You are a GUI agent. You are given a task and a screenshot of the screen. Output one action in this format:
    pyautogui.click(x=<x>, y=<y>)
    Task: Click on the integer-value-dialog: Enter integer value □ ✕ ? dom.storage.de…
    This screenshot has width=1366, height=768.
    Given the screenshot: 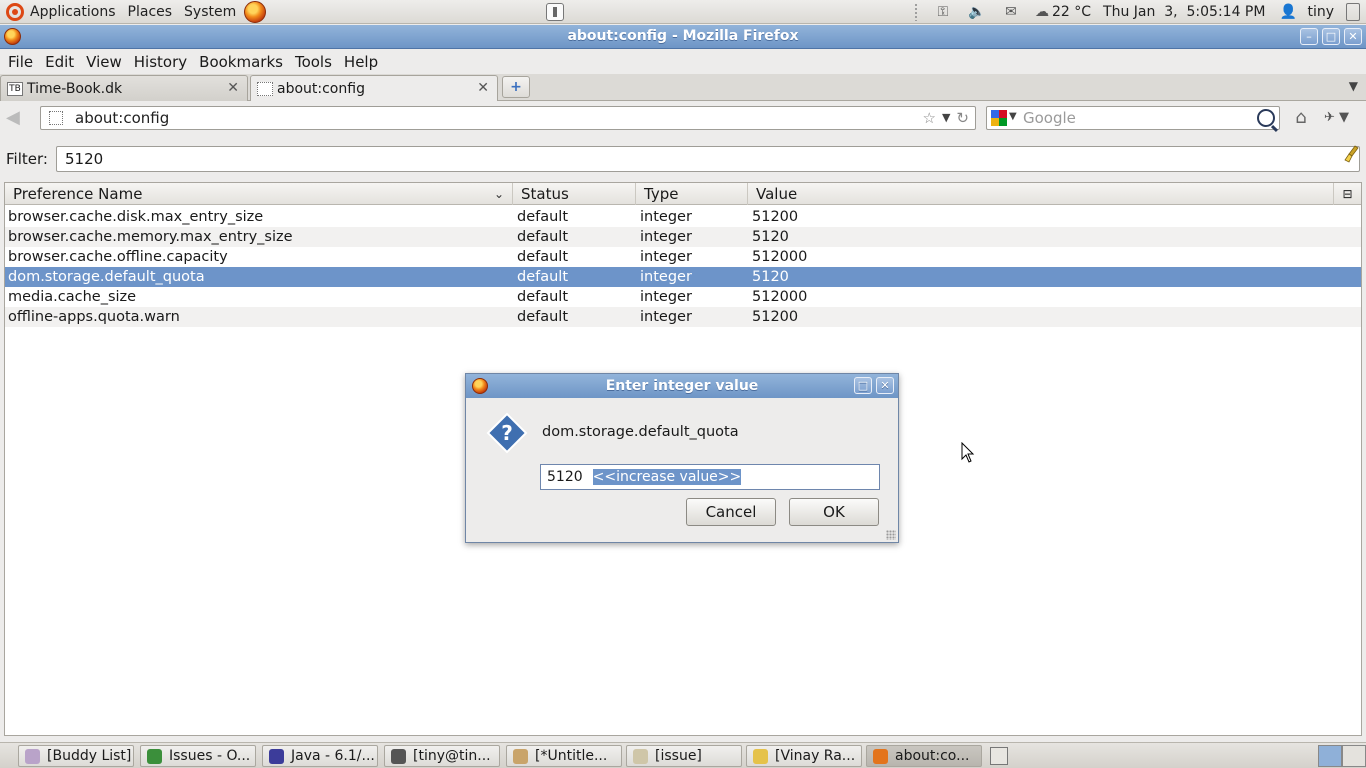 What is the action you would take?
    pyautogui.click(x=682, y=458)
    